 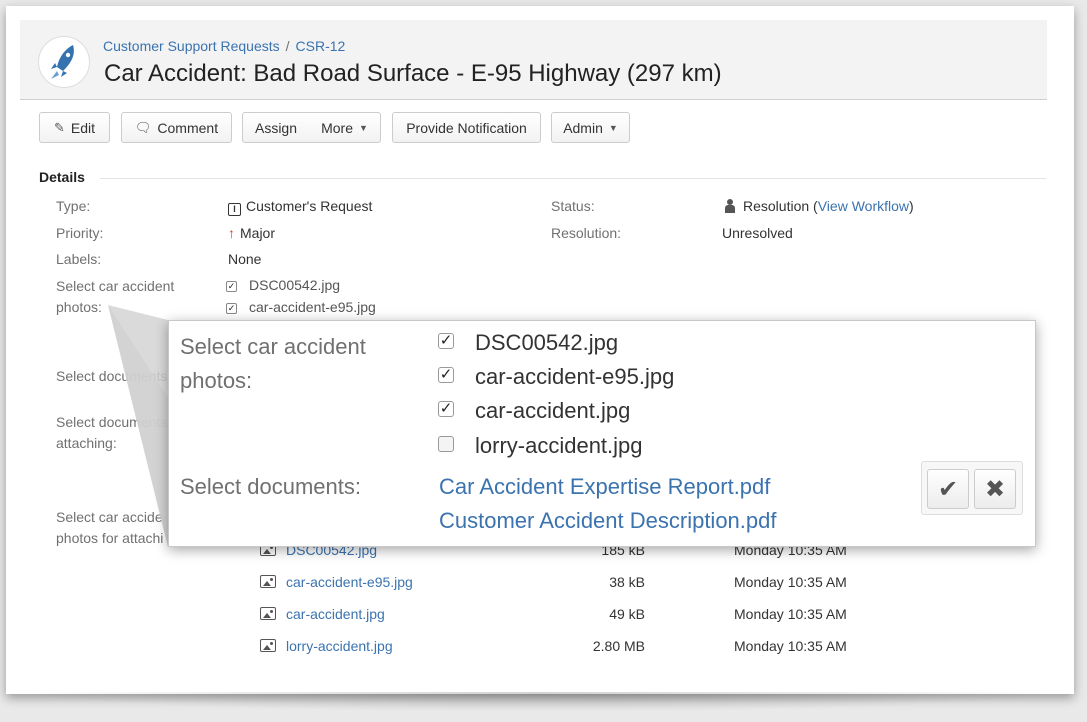 I want to click on admin-dropdown: Admin ▼, so click(x=590, y=127).